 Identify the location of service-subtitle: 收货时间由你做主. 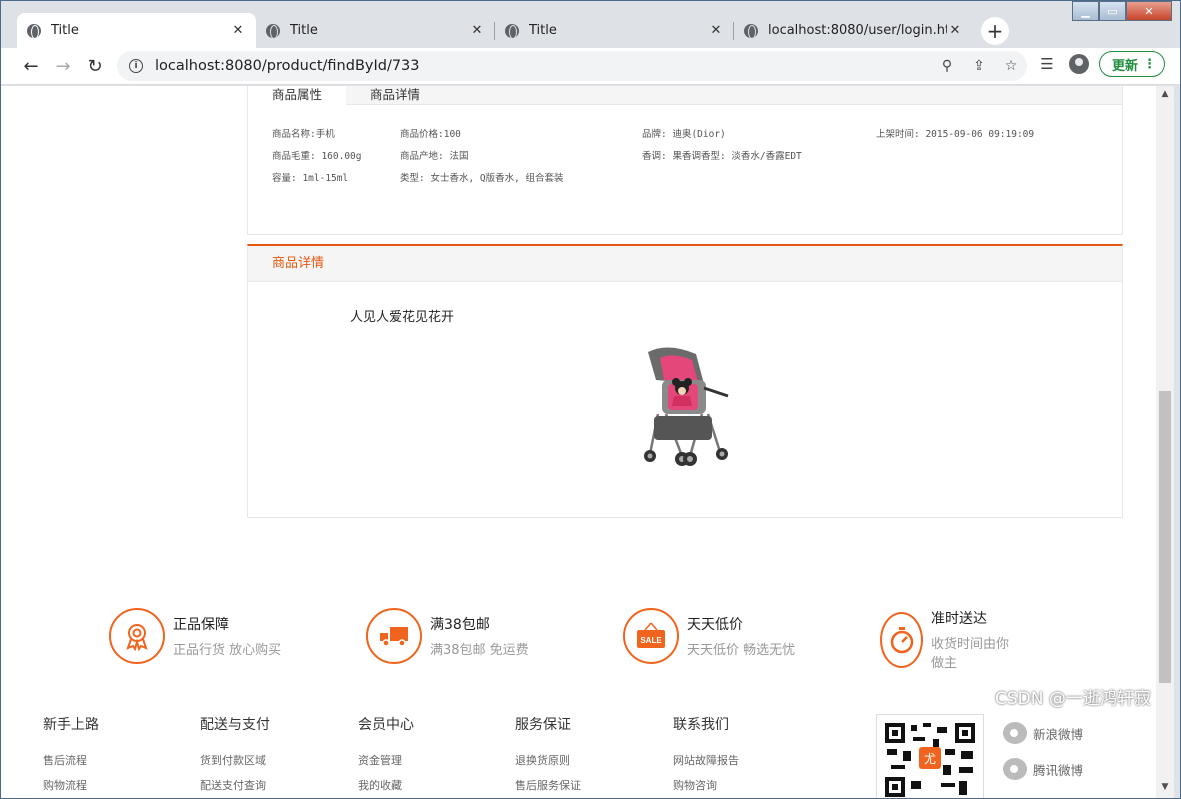
(970, 654).